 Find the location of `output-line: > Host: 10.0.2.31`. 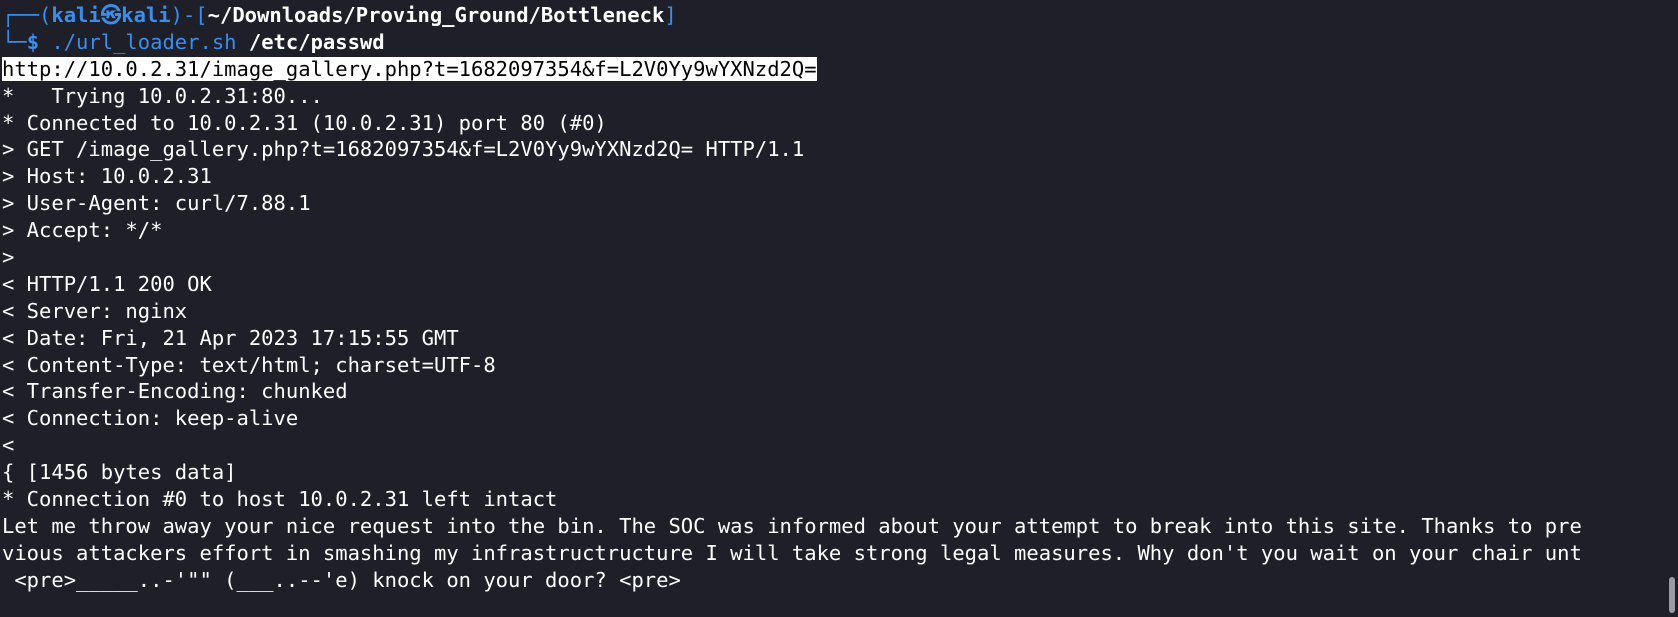

output-line: > Host: 10.0.2.31 is located at coordinates (832, 176).